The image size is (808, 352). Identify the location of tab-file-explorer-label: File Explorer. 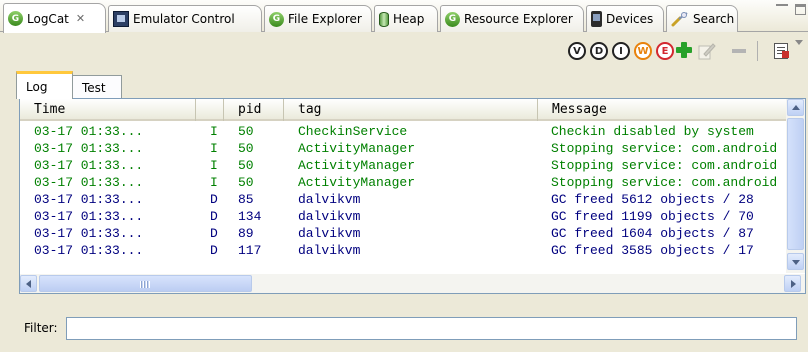
(325, 19).